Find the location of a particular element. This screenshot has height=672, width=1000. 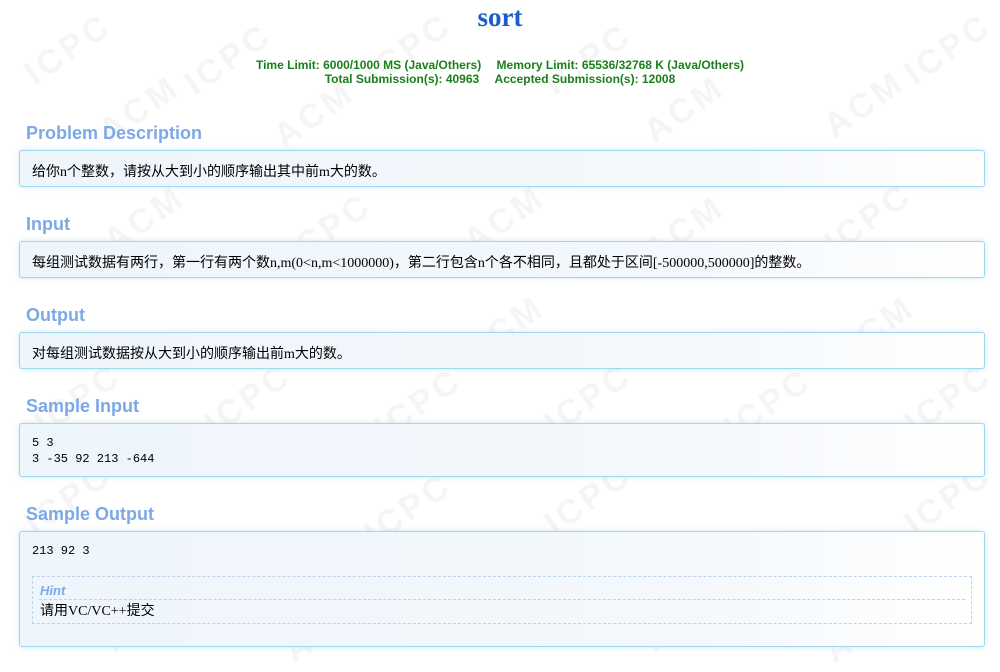

sample-input-line: 5 3 is located at coordinates (43, 443).